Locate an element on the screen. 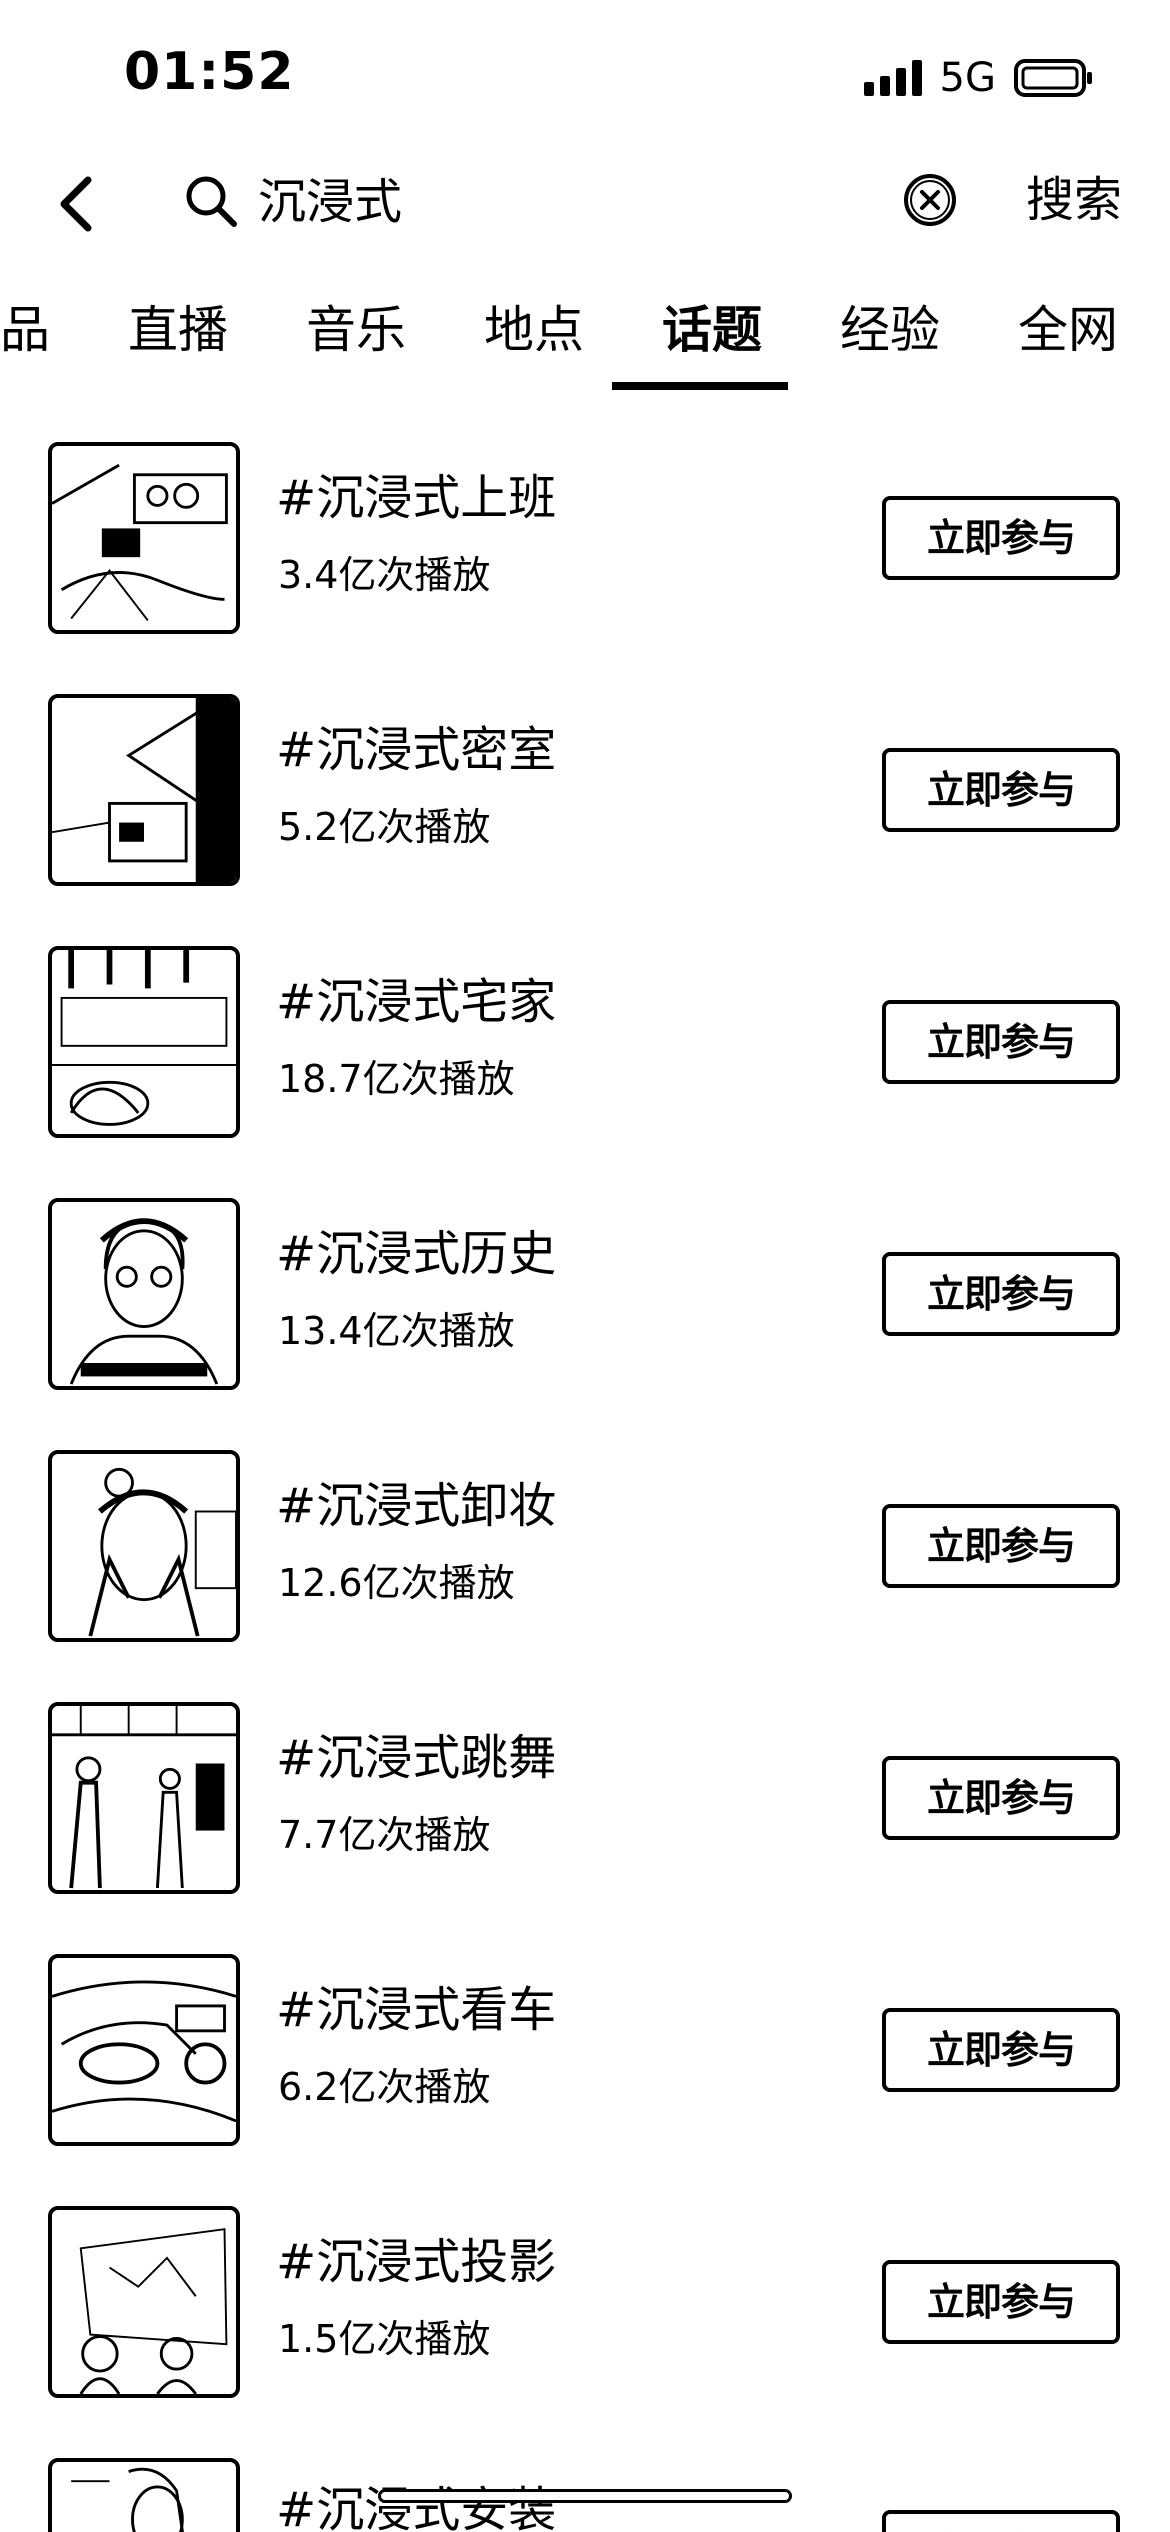  topic-row: #沉浸式看车 6.2亿次播放 立即参与 is located at coordinates (585, 2081).